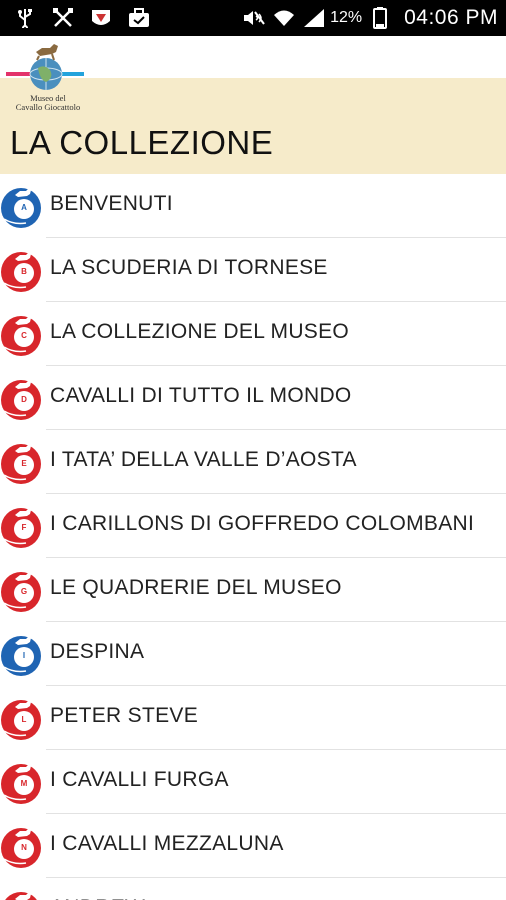 This screenshot has width=506, height=900. I want to click on app-icon, so click(101, 18).